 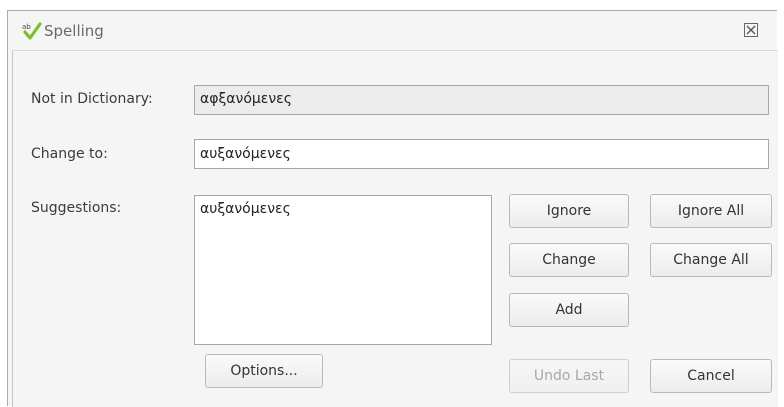 What do you see at coordinates (711, 376) in the screenshot?
I see `cancel-button: Cancel` at bounding box center [711, 376].